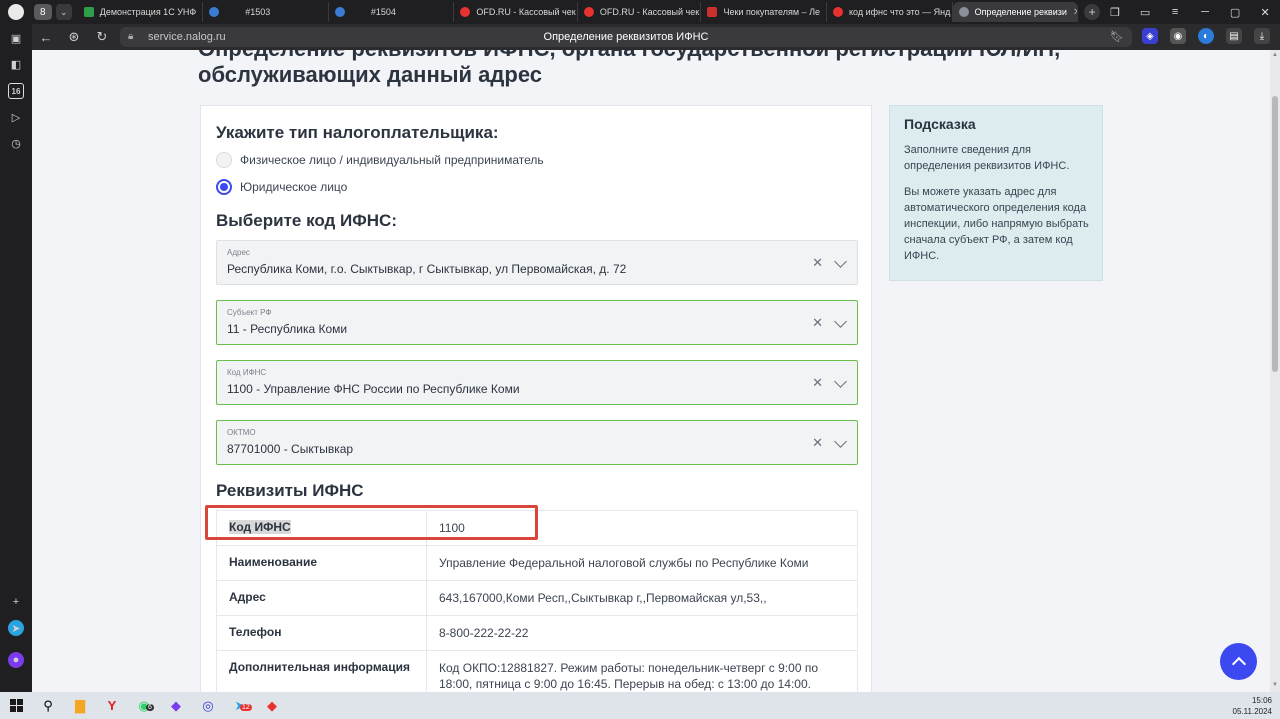 The image size is (1280, 719). I want to click on table-row: Телефон 8-800-222-22-22, so click(537, 633).